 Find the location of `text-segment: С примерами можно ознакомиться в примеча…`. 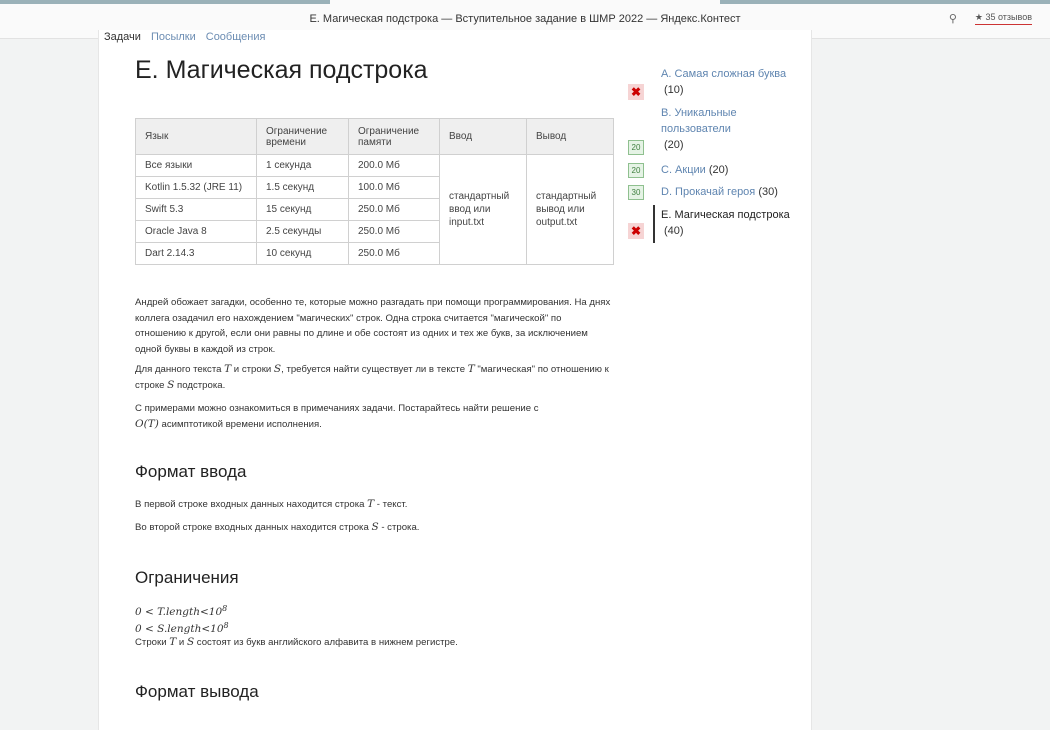

text-segment: С примерами можно ознакомиться в примеча… is located at coordinates (337, 408).